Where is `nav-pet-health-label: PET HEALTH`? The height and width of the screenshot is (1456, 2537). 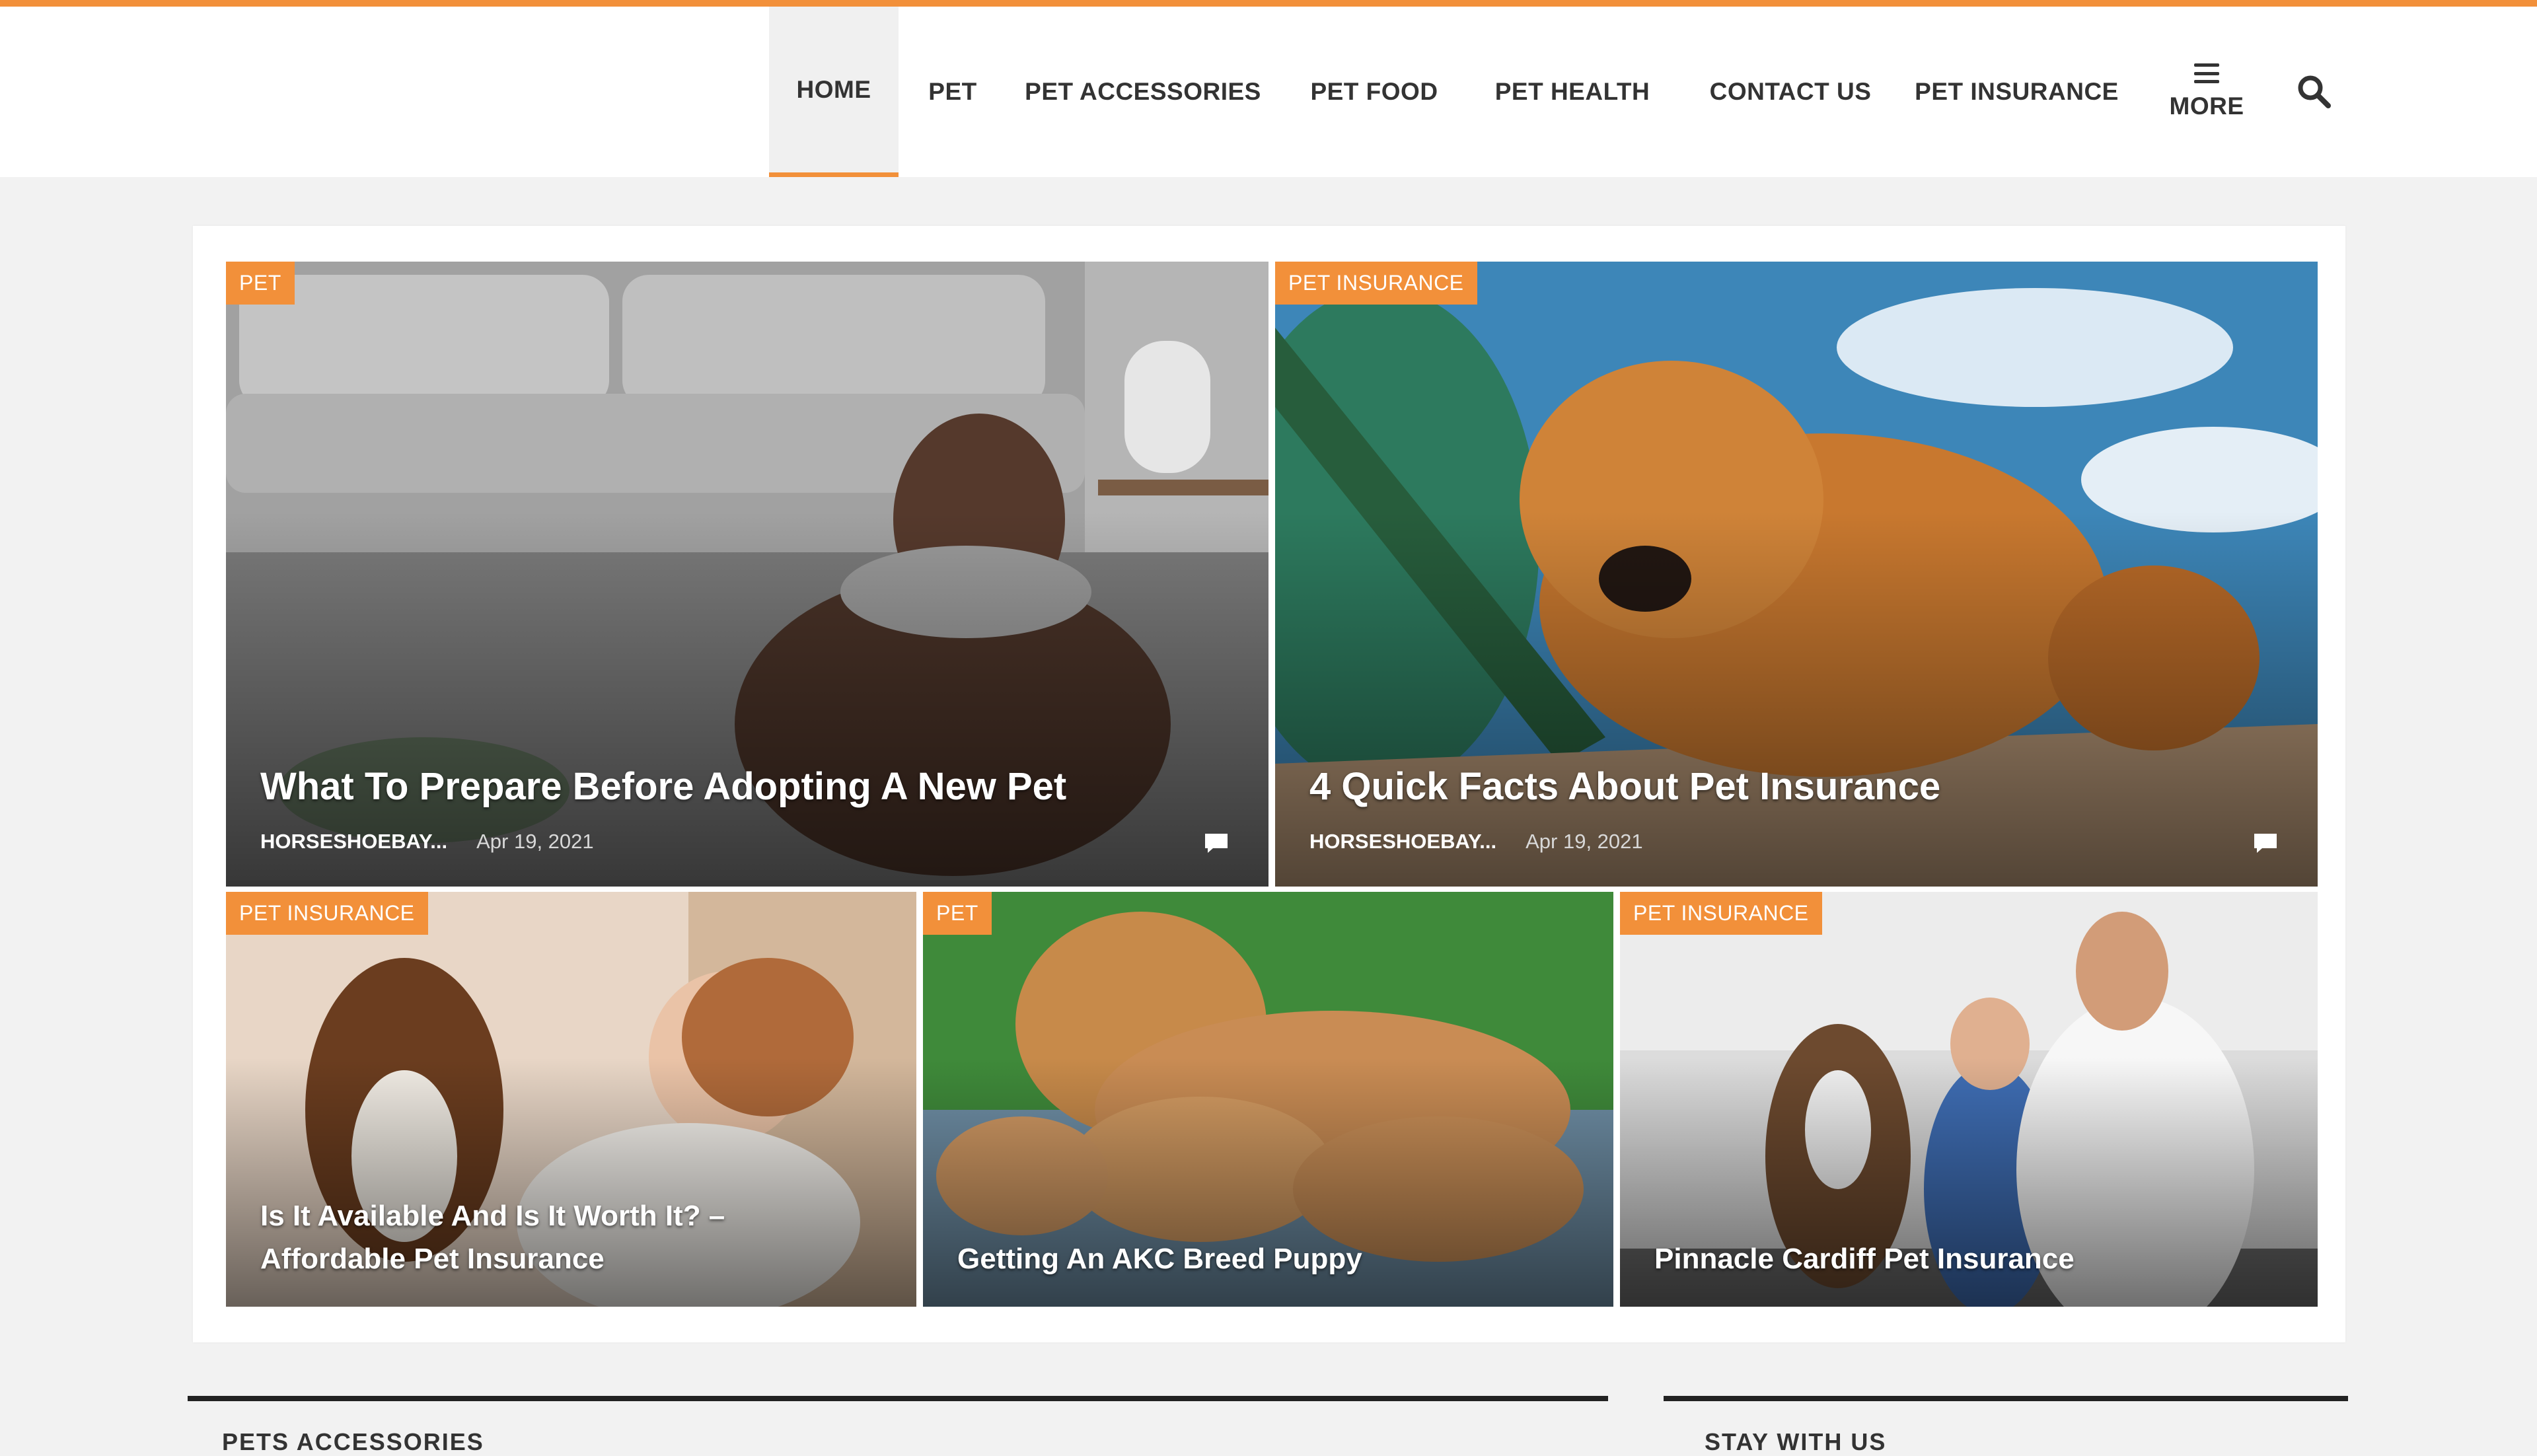 nav-pet-health-label: PET HEALTH is located at coordinates (1572, 91).